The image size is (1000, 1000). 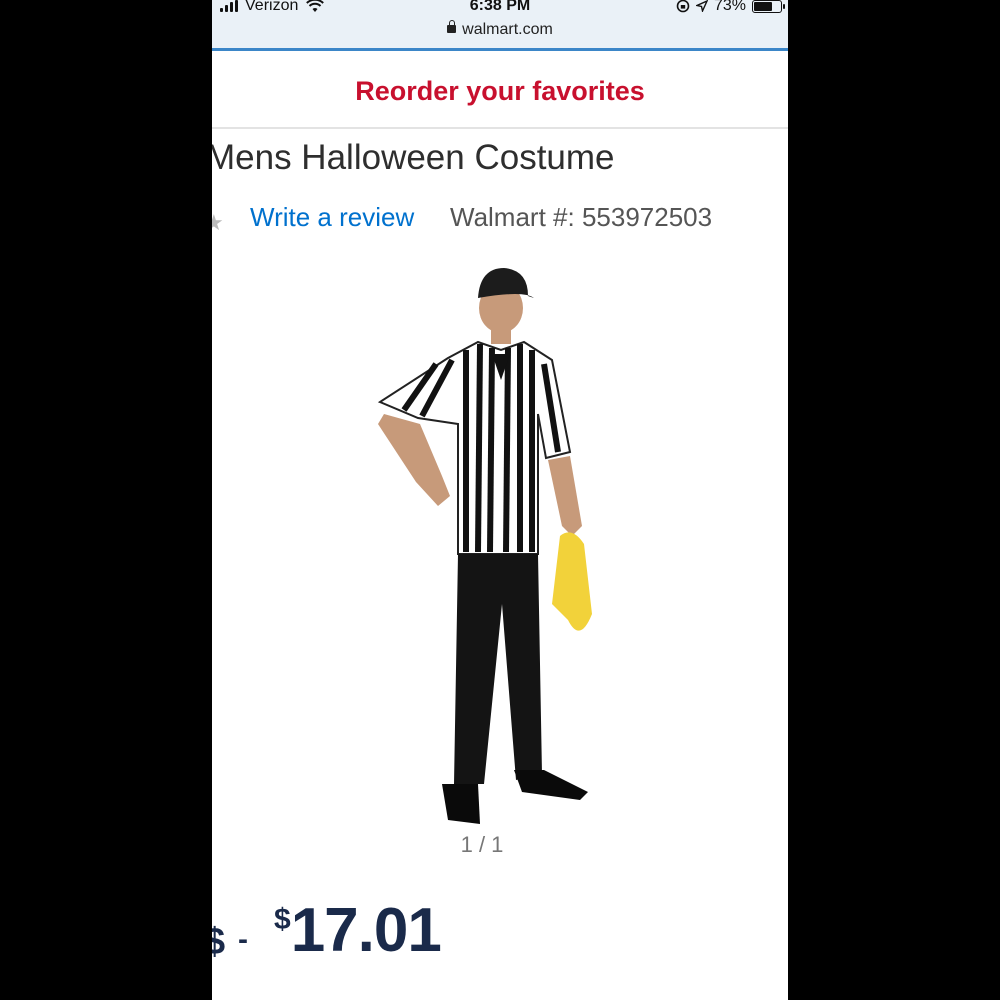 What do you see at coordinates (483, 545) in the screenshot?
I see `product-image` at bounding box center [483, 545].